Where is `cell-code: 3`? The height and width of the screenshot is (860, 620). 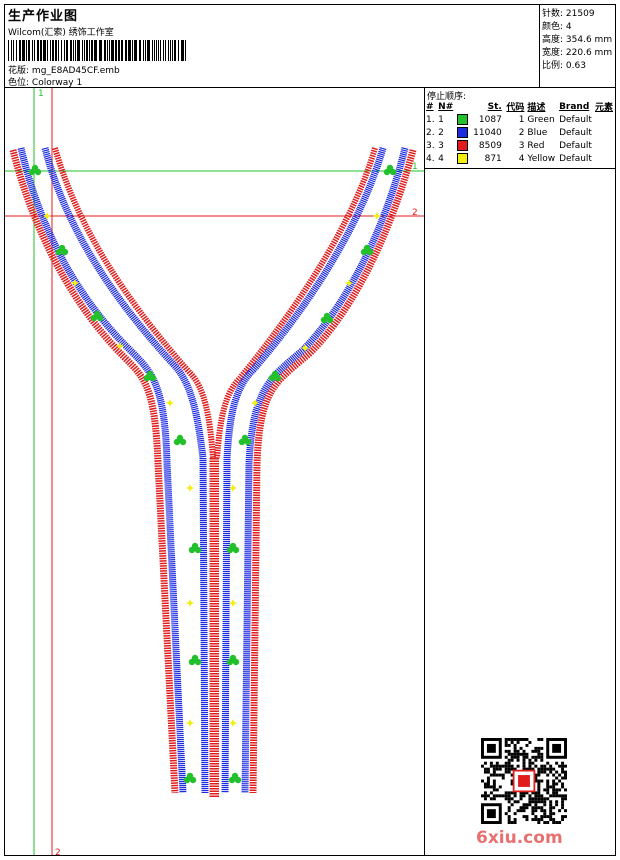 cell-code: 3 is located at coordinates (521, 145).